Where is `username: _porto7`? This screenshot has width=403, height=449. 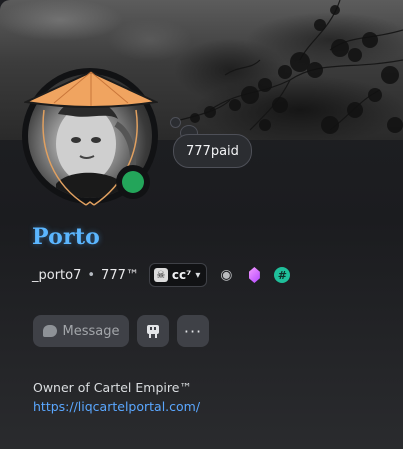 username: _porto7 is located at coordinates (56, 275).